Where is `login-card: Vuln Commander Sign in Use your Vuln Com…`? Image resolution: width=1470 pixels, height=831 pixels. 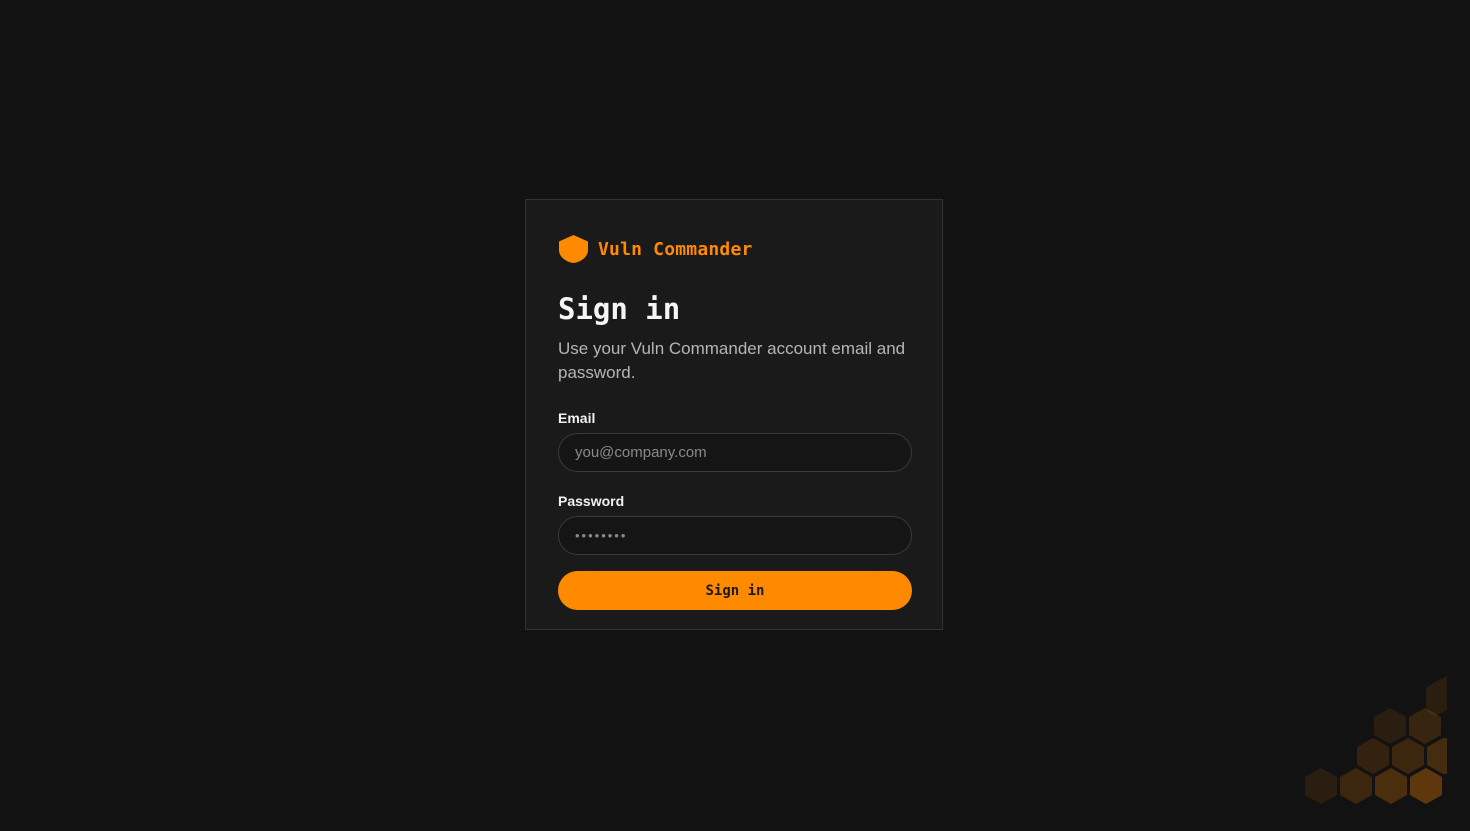 login-card: Vuln Commander Sign in Use your Vuln Com… is located at coordinates (734, 414).